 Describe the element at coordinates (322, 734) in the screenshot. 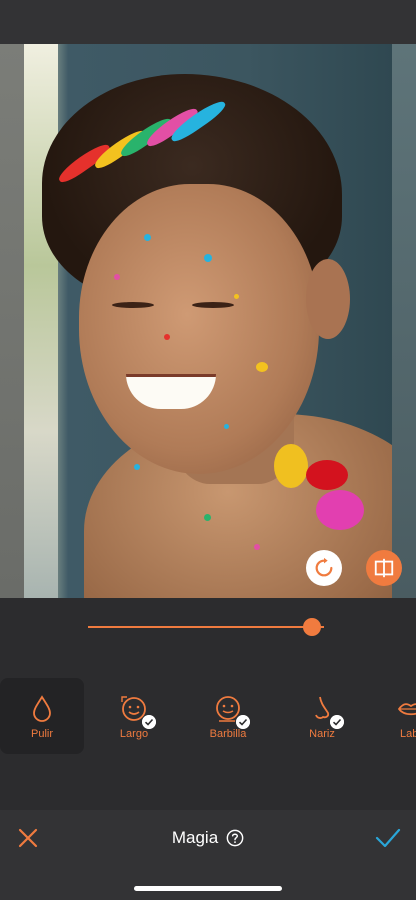

I see `tool-label: Nariz` at that location.